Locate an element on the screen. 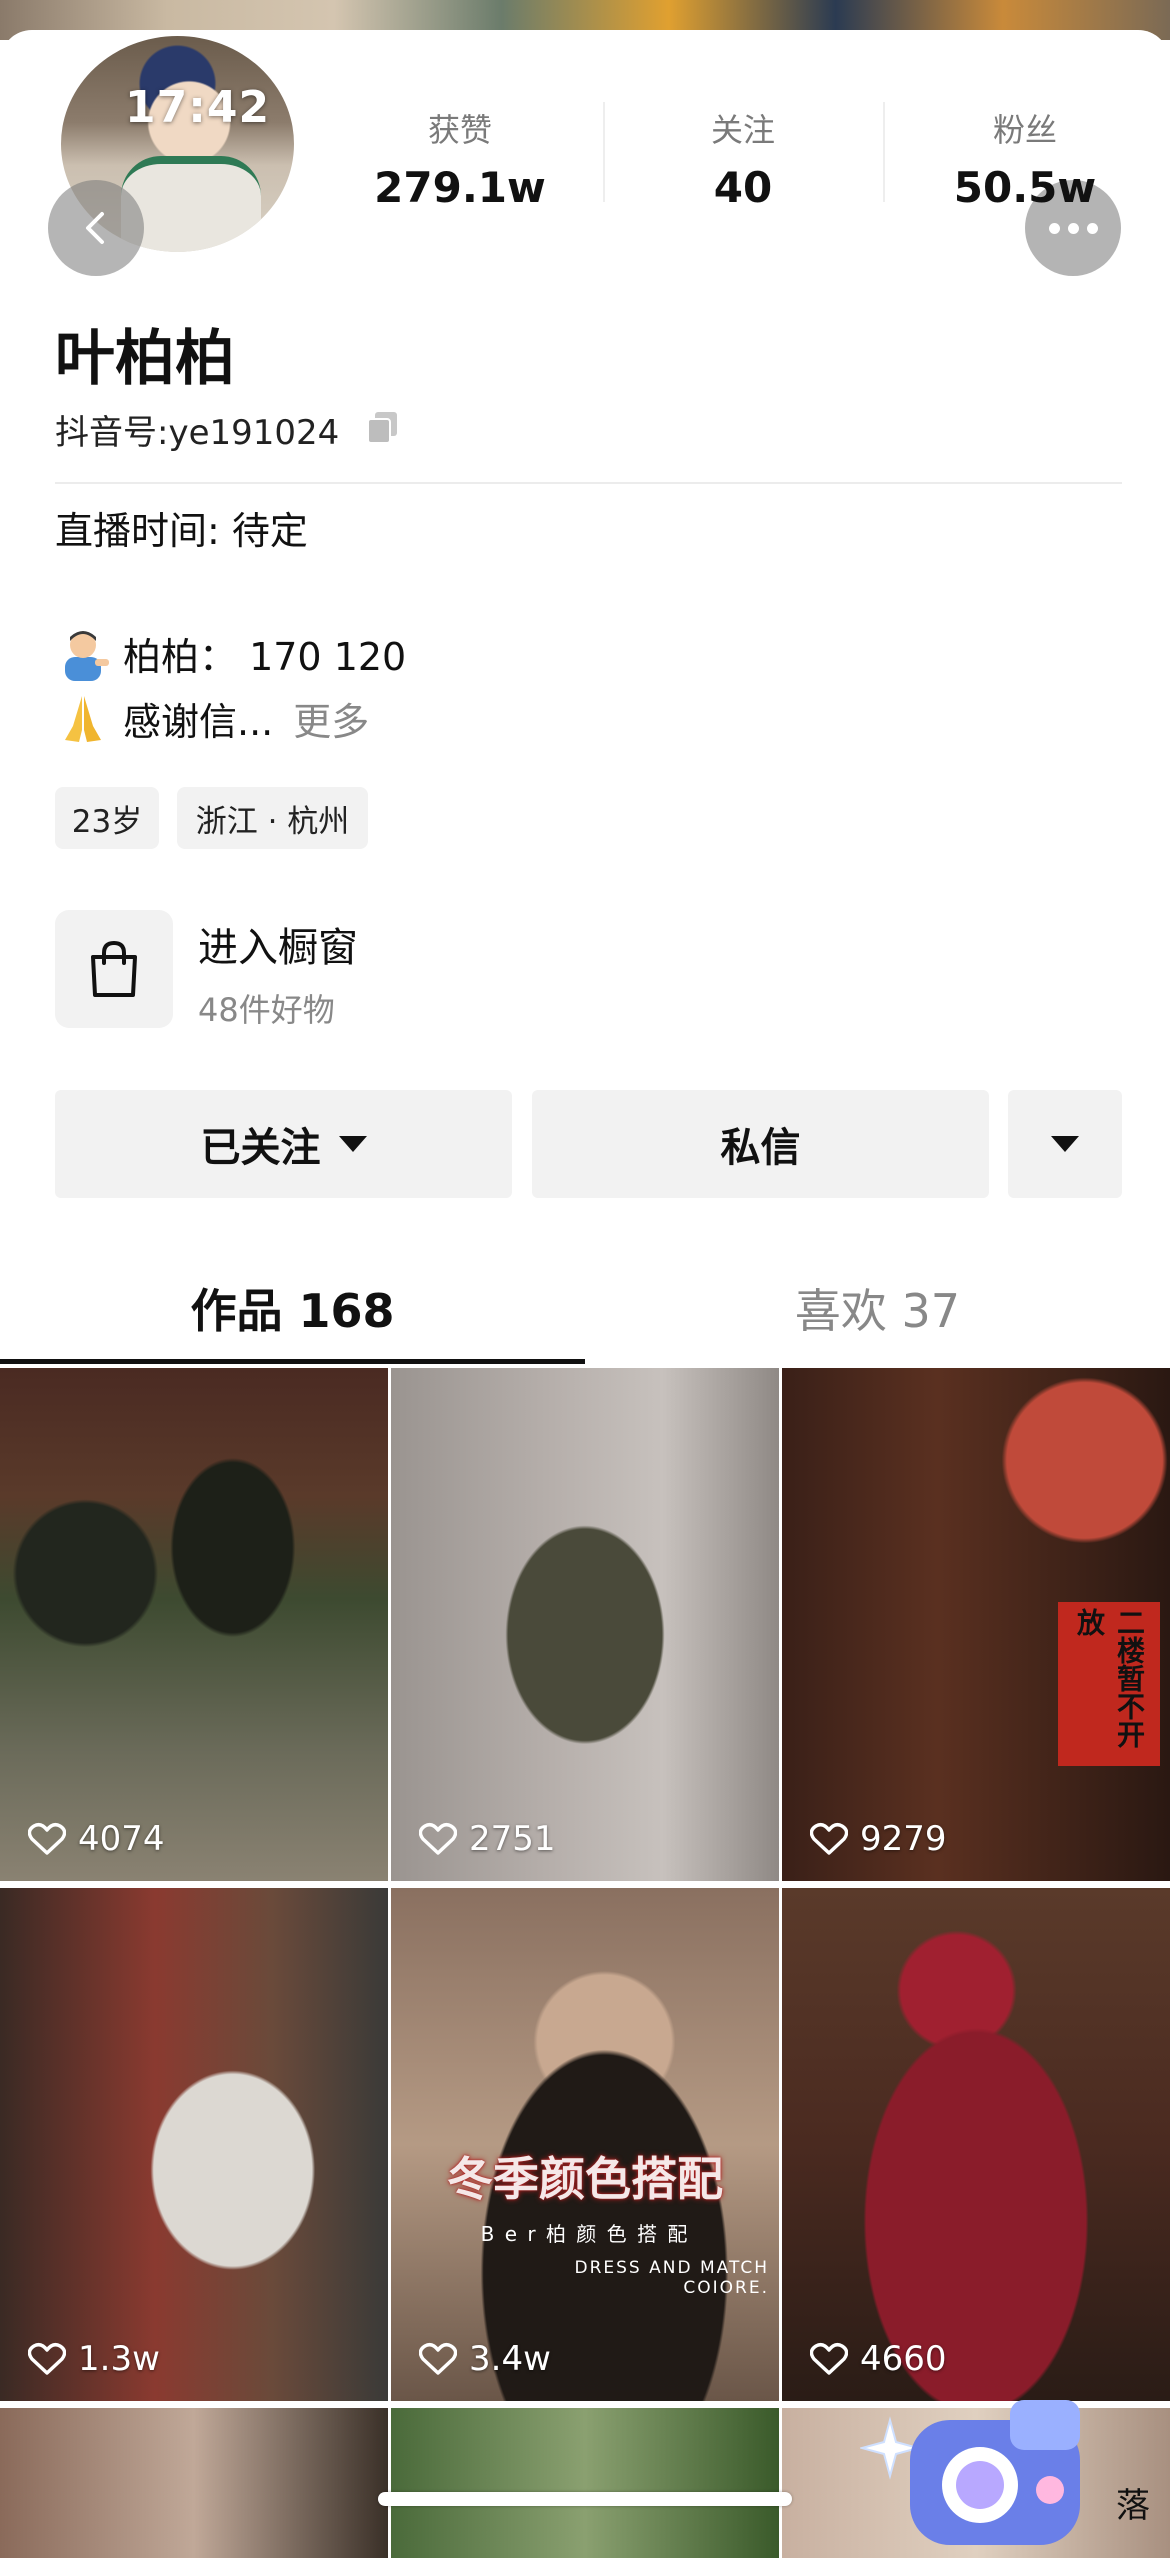 Image resolution: width=1170 pixels, height=2558 pixels. video-tile: 2751 is located at coordinates (585, 1624).